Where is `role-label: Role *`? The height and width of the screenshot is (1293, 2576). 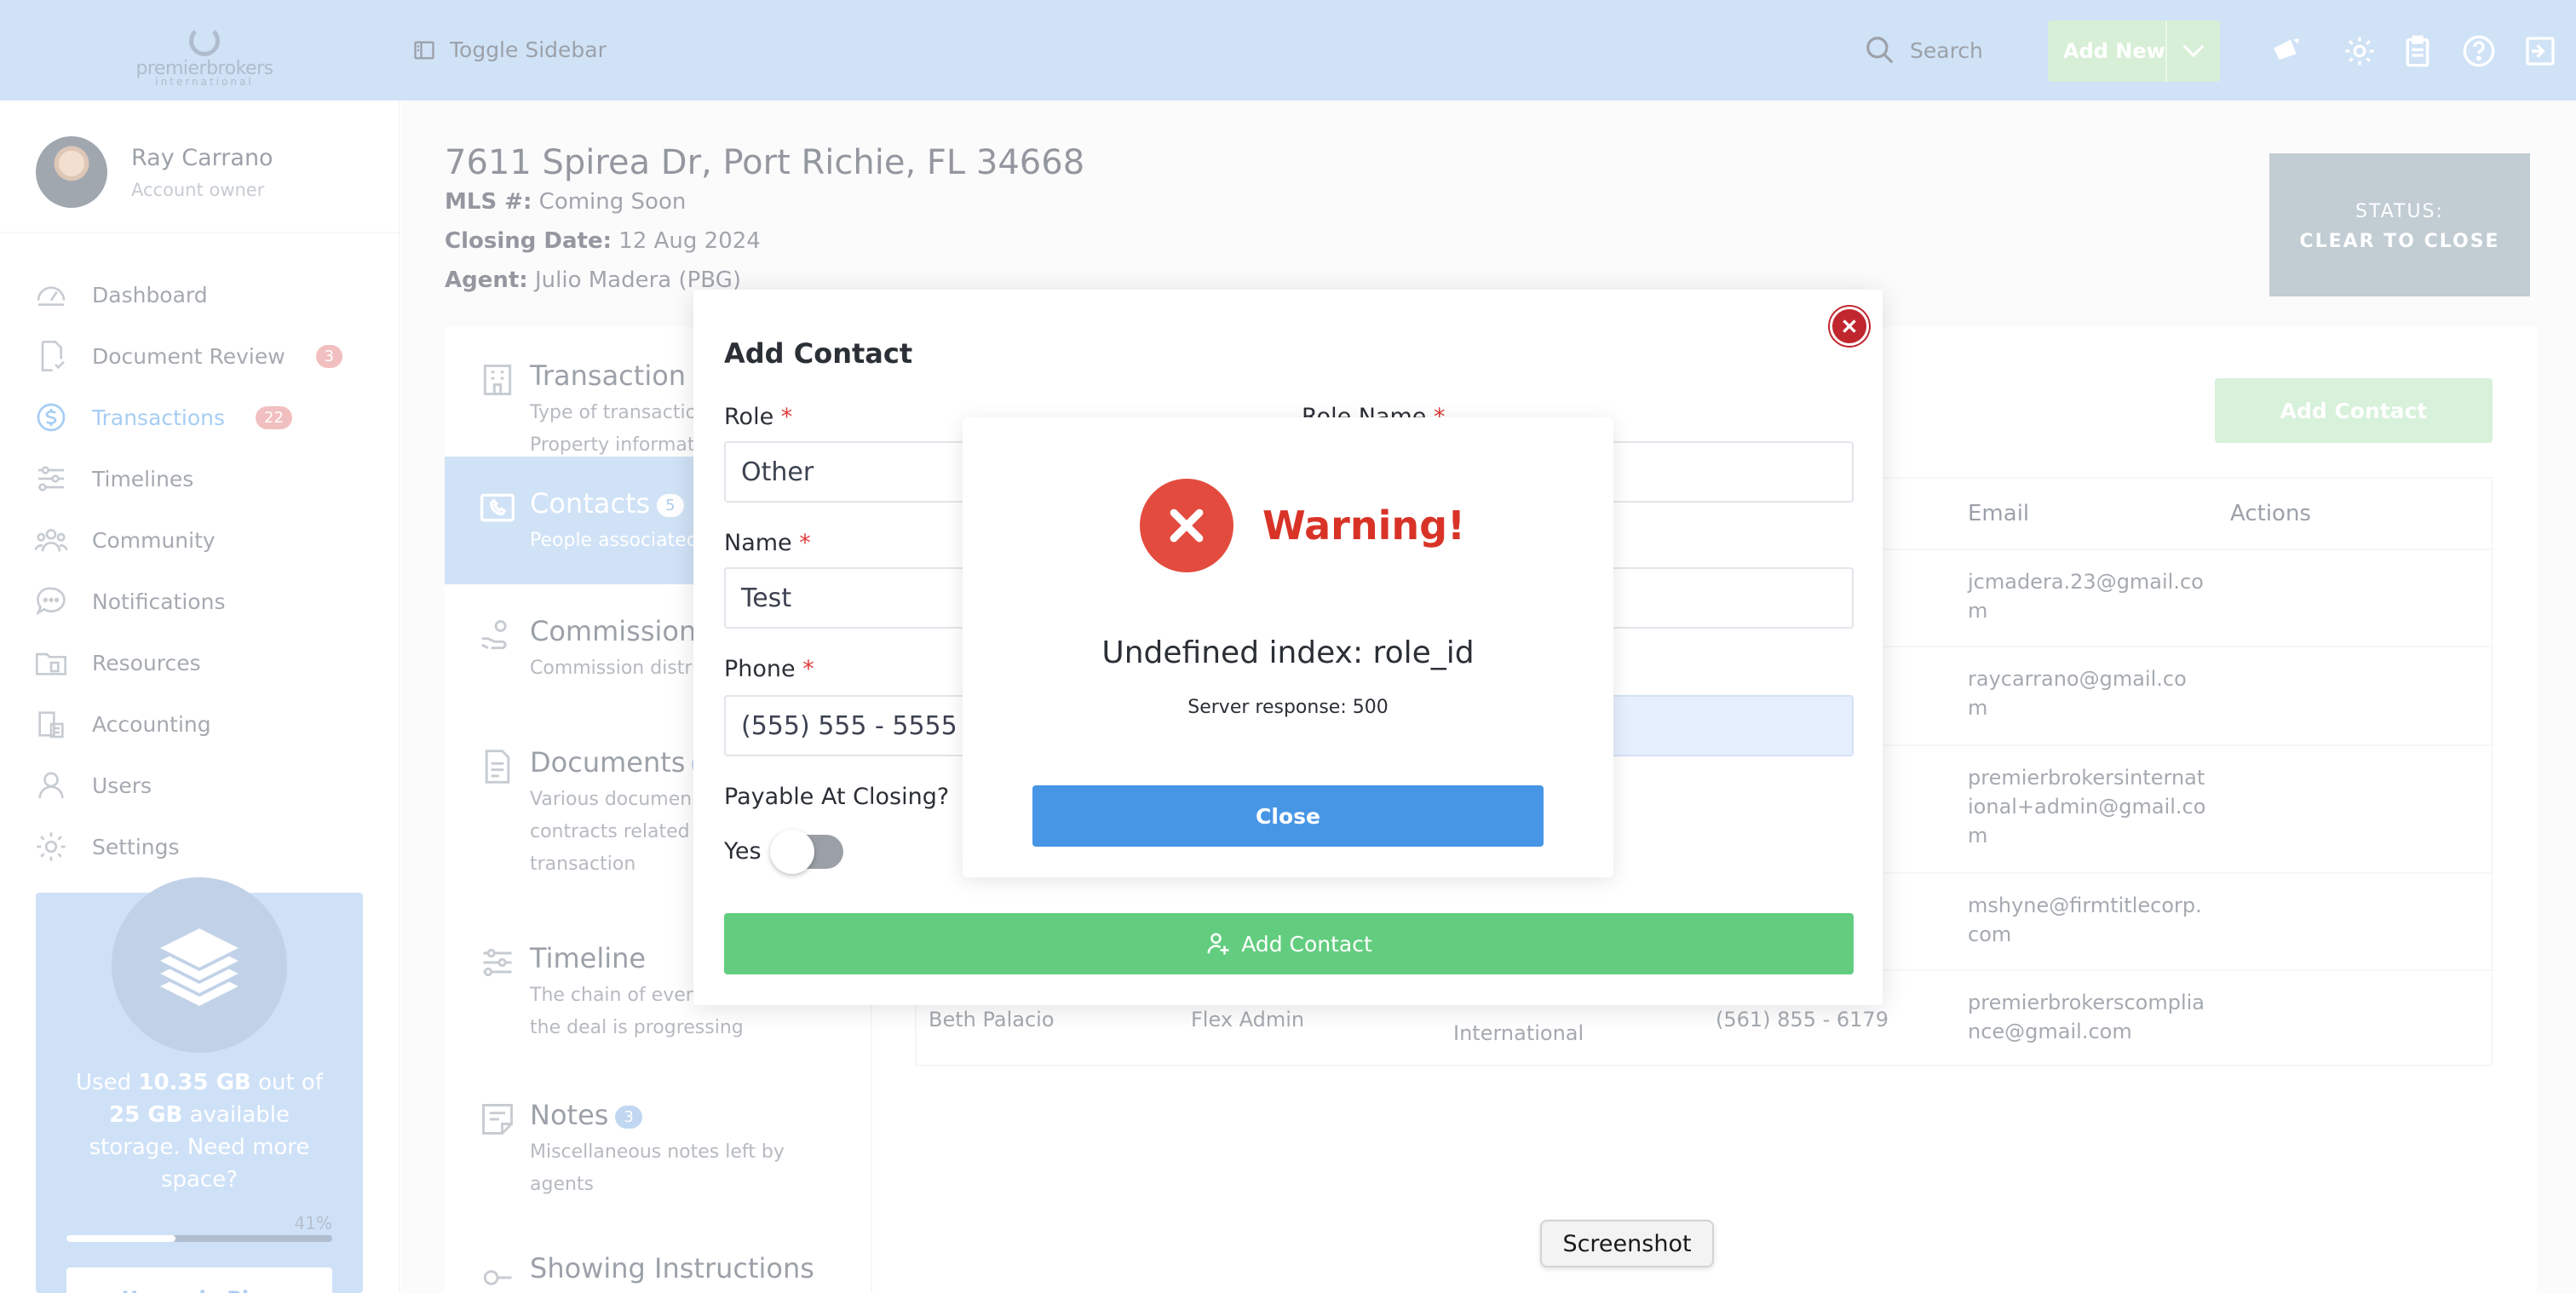
role-label: Role * is located at coordinates (758, 417).